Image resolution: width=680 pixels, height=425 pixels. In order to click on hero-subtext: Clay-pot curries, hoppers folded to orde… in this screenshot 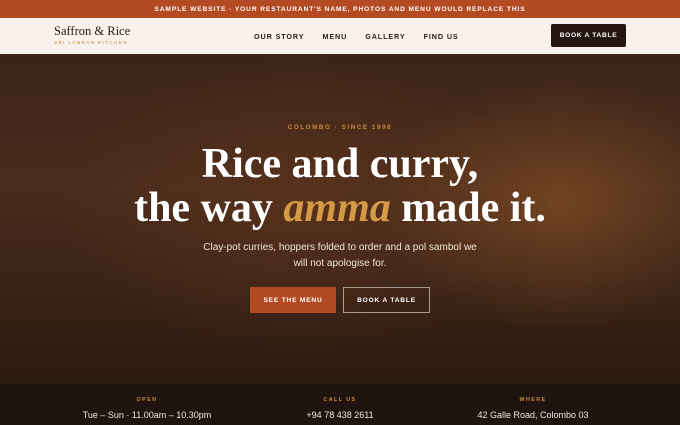, I will do `click(340, 255)`.